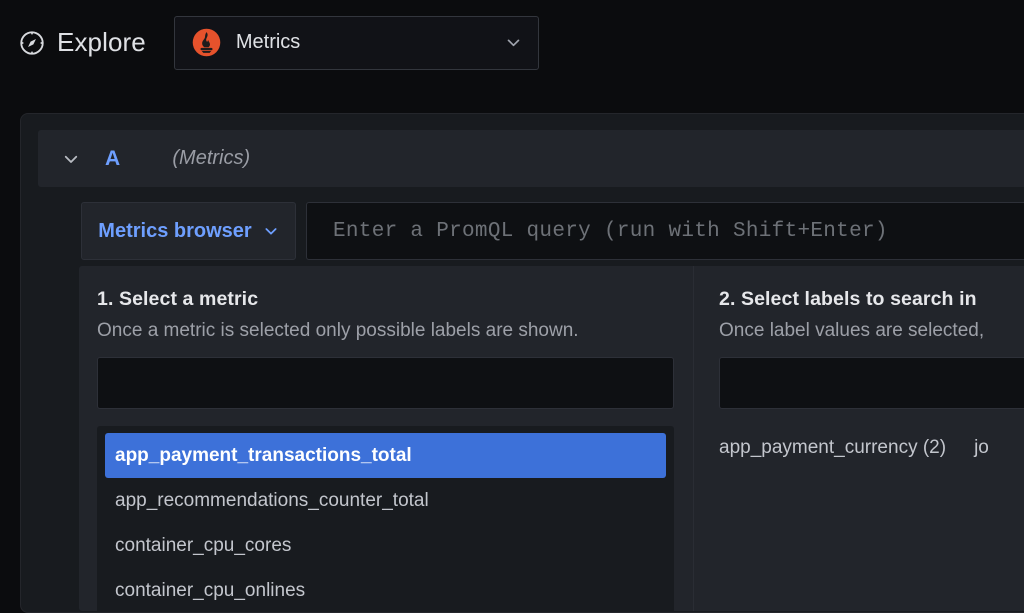 This screenshot has width=1024, height=613. What do you see at coordinates (112, 159) in the screenshot?
I see `query-ref-id: A` at bounding box center [112, 159].